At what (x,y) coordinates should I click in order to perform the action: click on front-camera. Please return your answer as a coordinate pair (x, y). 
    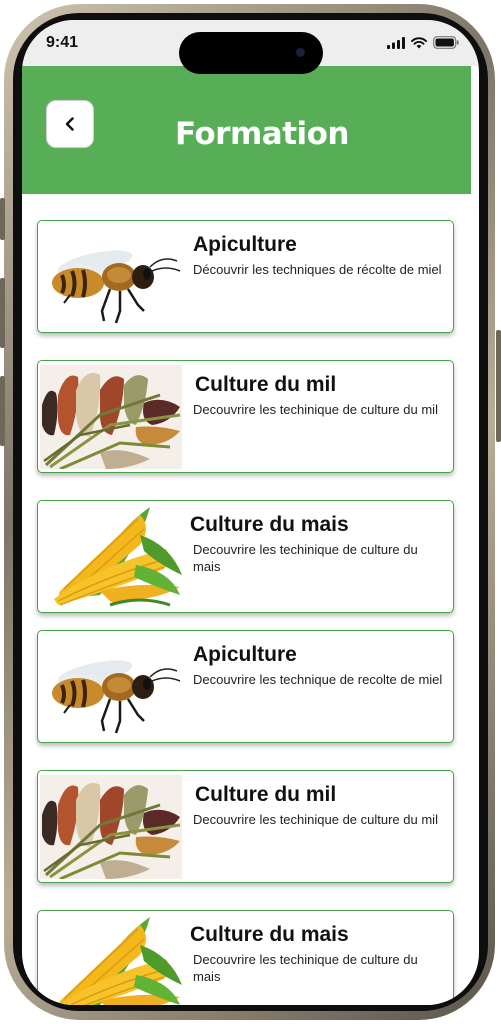
    Looking at the image, I should click on (300, 52).